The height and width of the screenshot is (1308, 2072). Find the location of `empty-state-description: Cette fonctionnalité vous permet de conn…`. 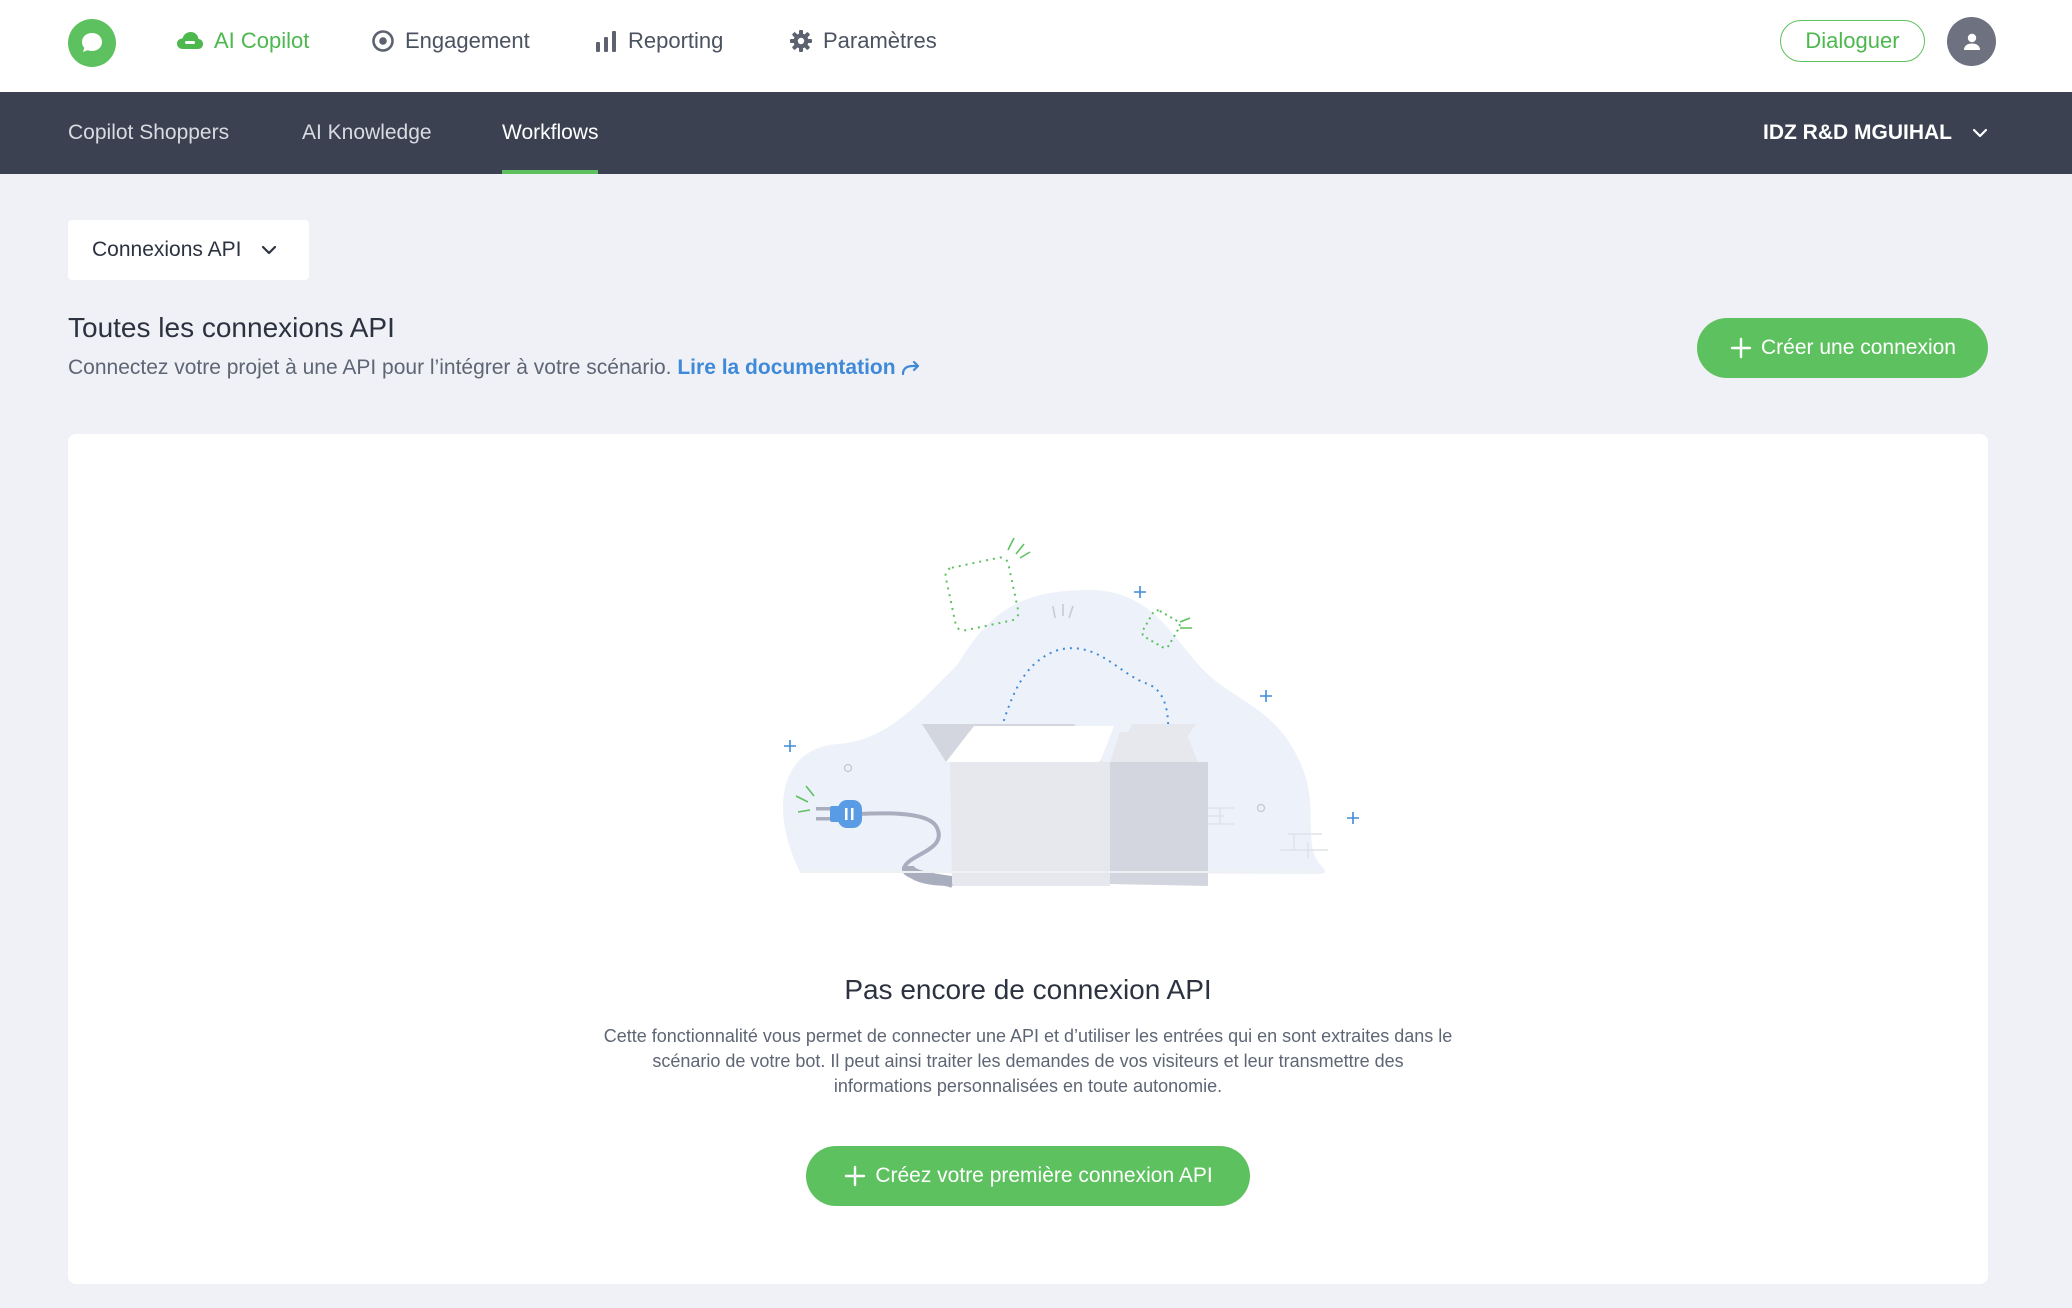

empty-state-description: Cette fonctionnalité vous permet de conn… is located at coordinates (1028, 1061).